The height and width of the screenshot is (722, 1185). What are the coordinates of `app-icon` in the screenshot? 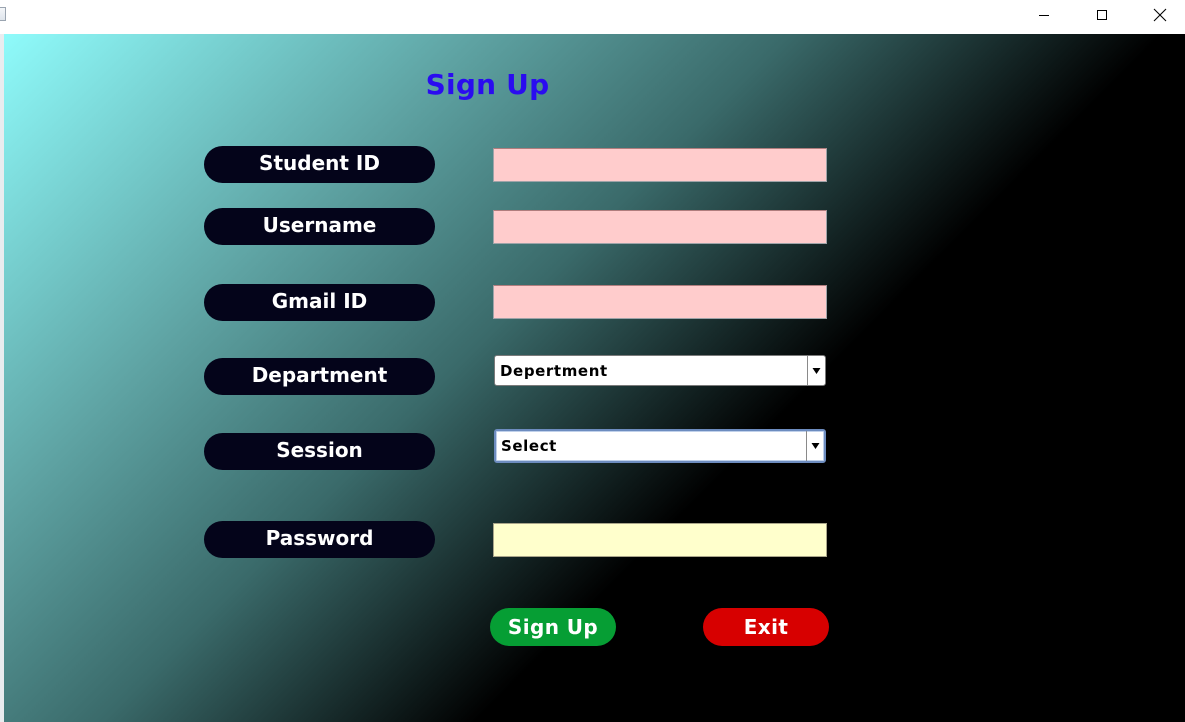 It's located at (3, 14).